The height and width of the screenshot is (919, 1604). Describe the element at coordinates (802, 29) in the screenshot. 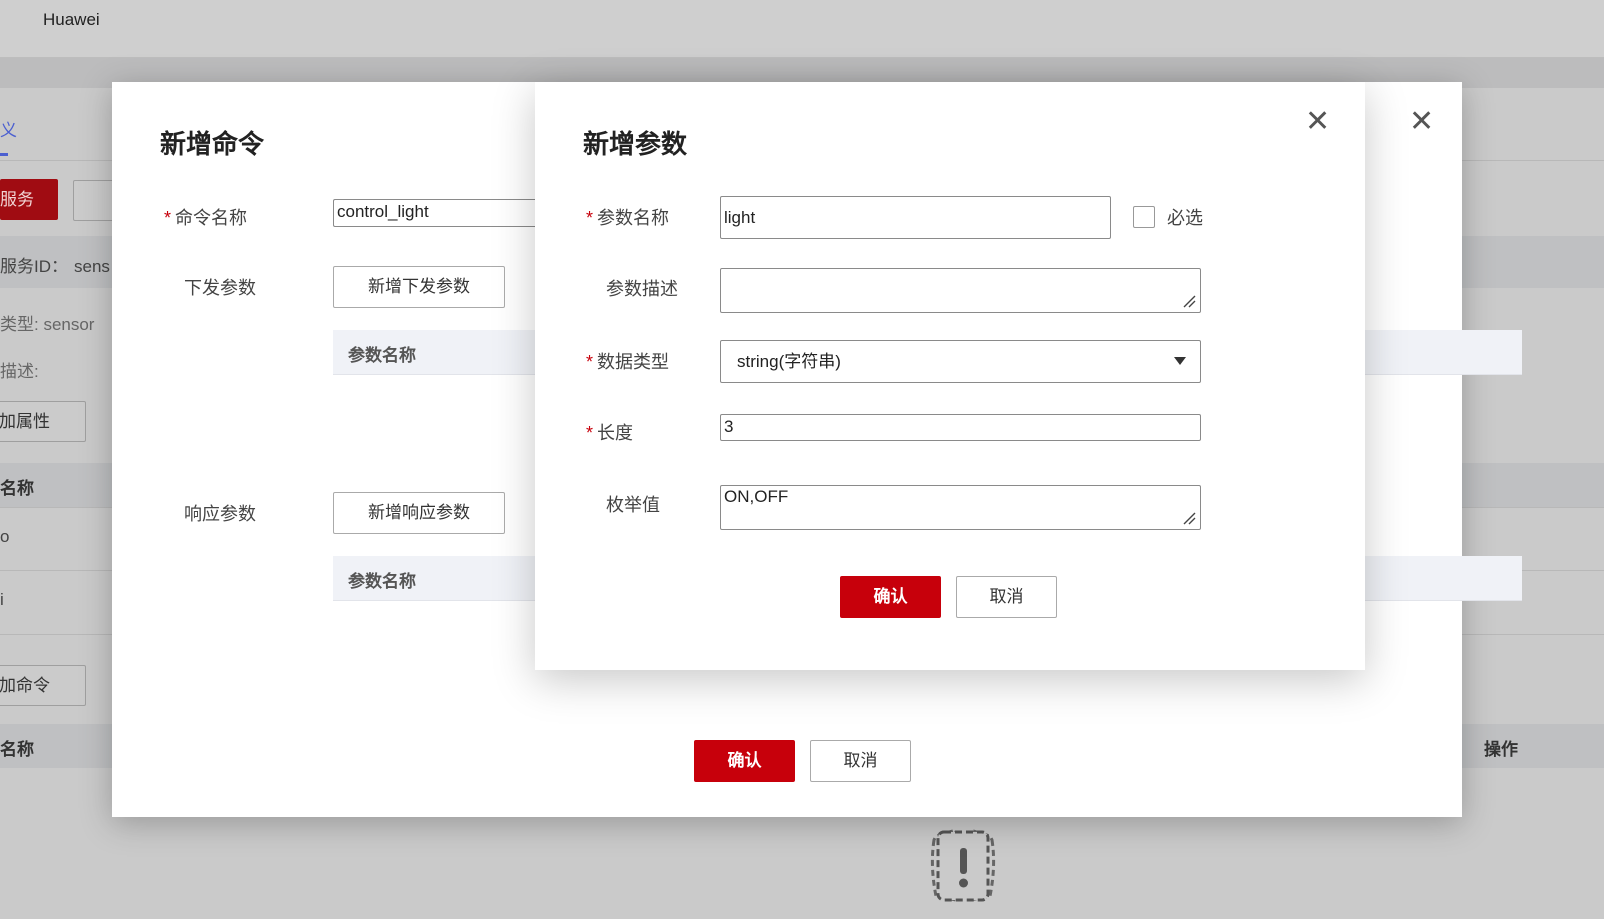

I see `top-bar` at that location.